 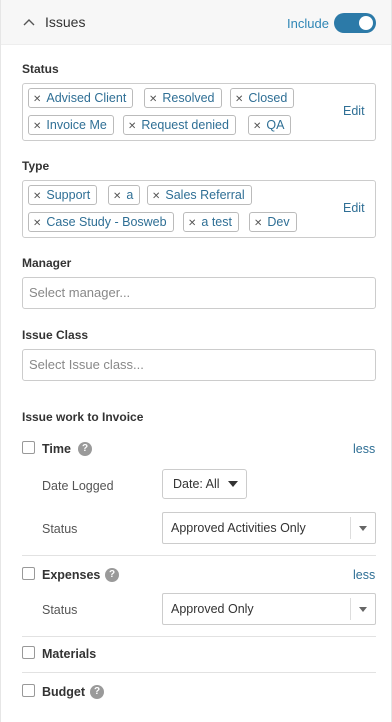 I want to click on status-tag: ✕ Closed, so click(x=262, y=98).